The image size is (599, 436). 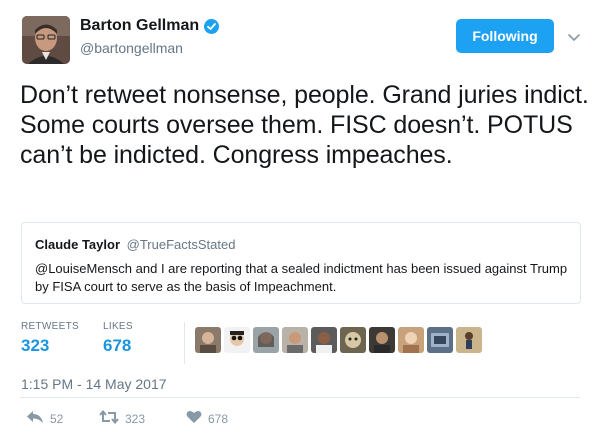 What do you see at coordinates (57, 418) in the screenshot?
I see `reply-count: 52` at bounding box center [57, 418].